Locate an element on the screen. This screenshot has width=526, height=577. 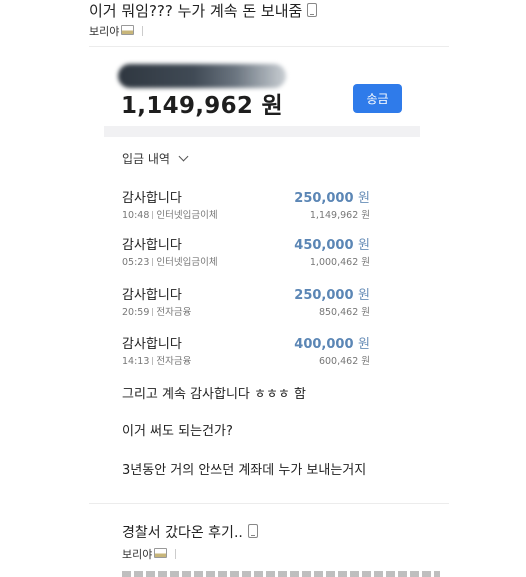
truncated-text-line is located at coordinates (281, 574).